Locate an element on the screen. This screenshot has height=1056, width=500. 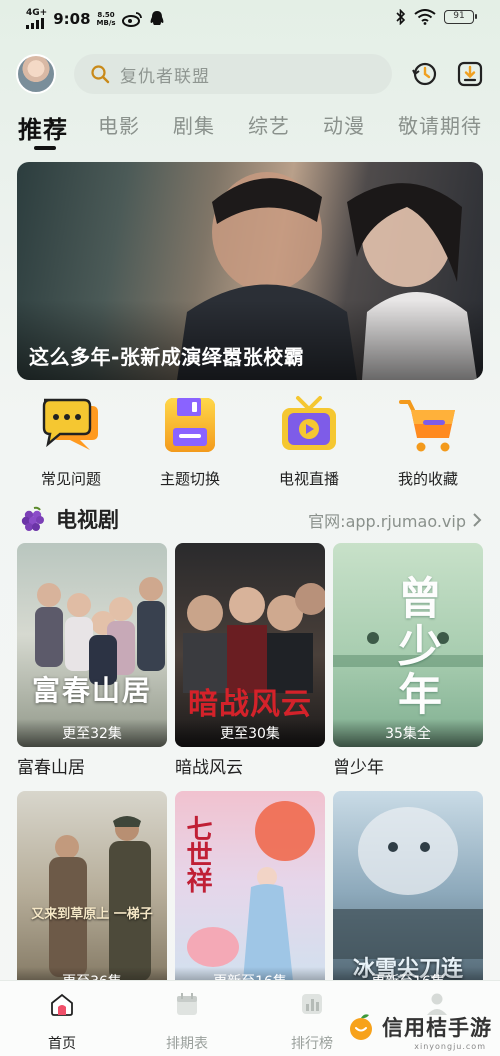
quick-faq: 常见问题 is located at coordinates (71, 441).